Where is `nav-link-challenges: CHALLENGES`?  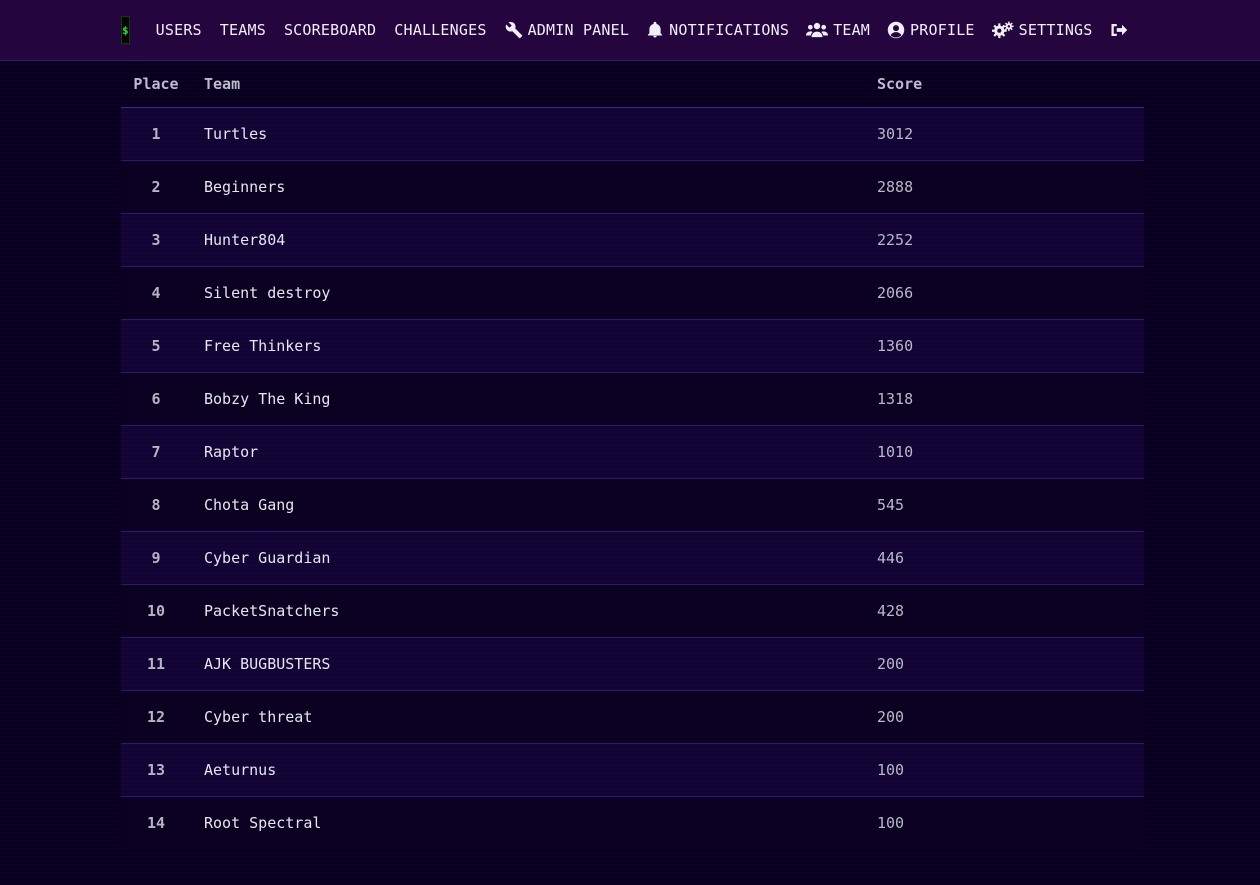 nav-link-challenges: CHALLENGES is located at coordinates (440, 30).